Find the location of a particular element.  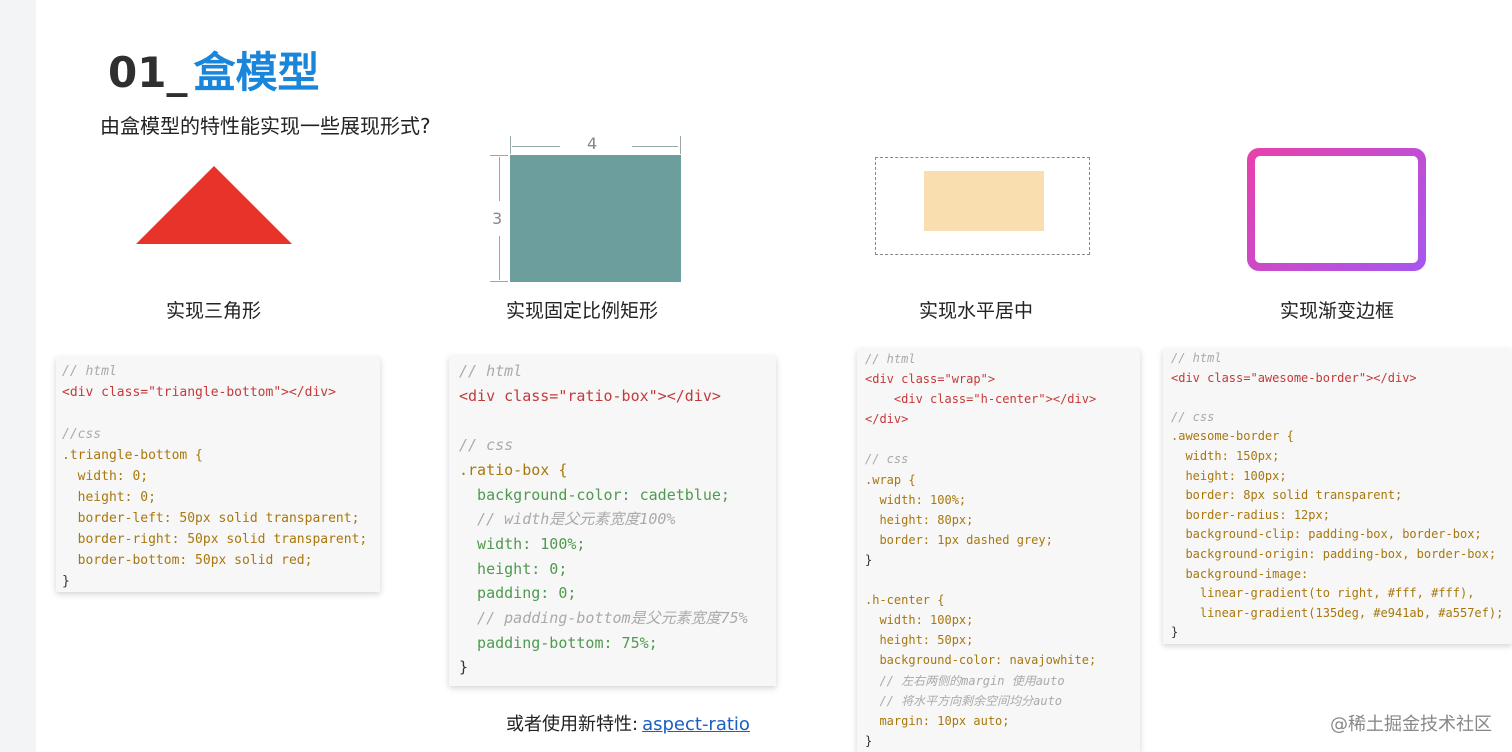

caption-ratio: 实现固定比例矩形 is located at coordinates (582, 311).